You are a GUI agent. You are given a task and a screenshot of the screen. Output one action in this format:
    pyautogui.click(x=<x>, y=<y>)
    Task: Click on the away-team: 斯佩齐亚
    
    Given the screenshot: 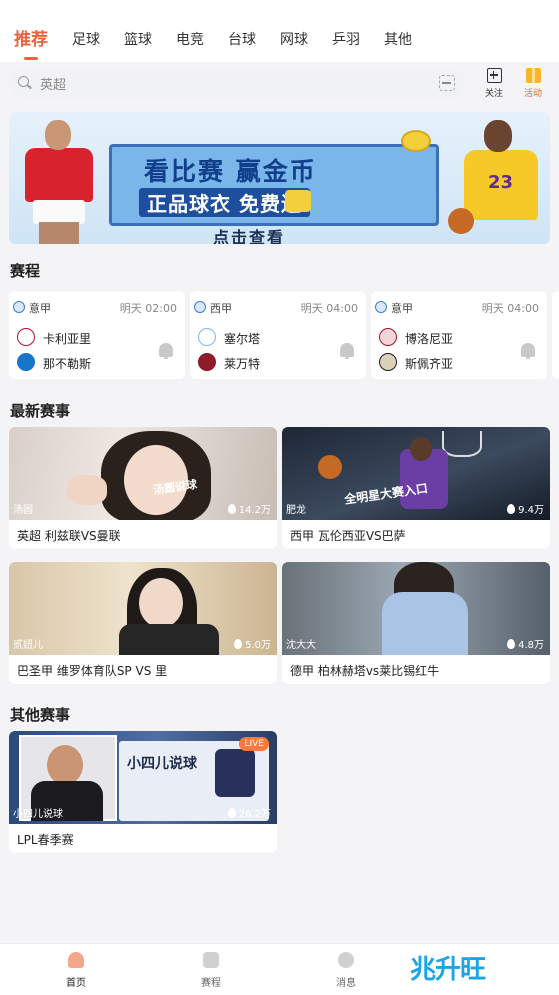 What is the action you would take?
    pyautogui.click(x=429, y=364)
    